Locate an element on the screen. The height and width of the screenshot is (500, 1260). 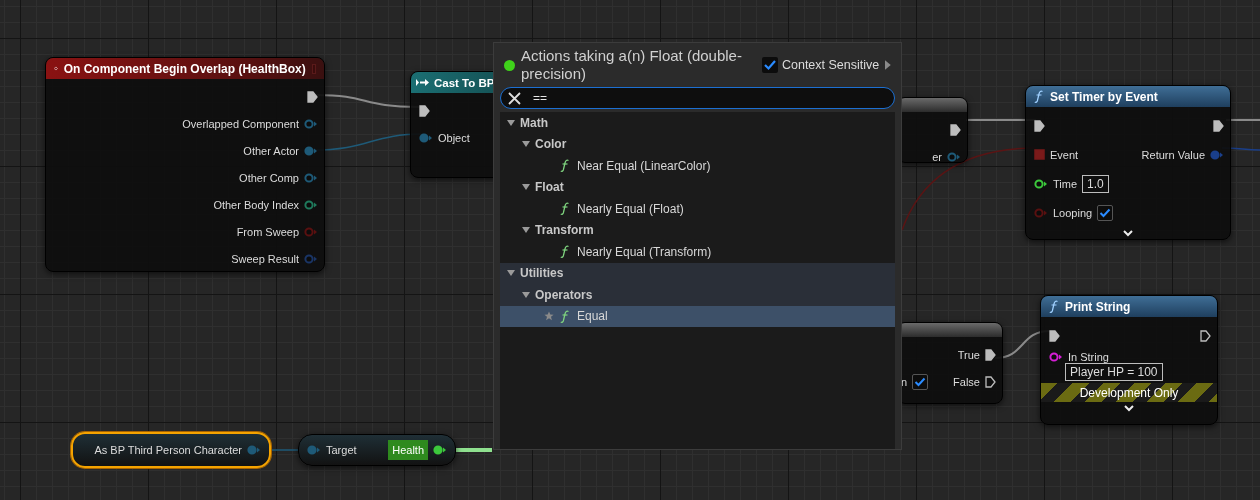
tree-item: Equal is located at coordinates (697, 316).